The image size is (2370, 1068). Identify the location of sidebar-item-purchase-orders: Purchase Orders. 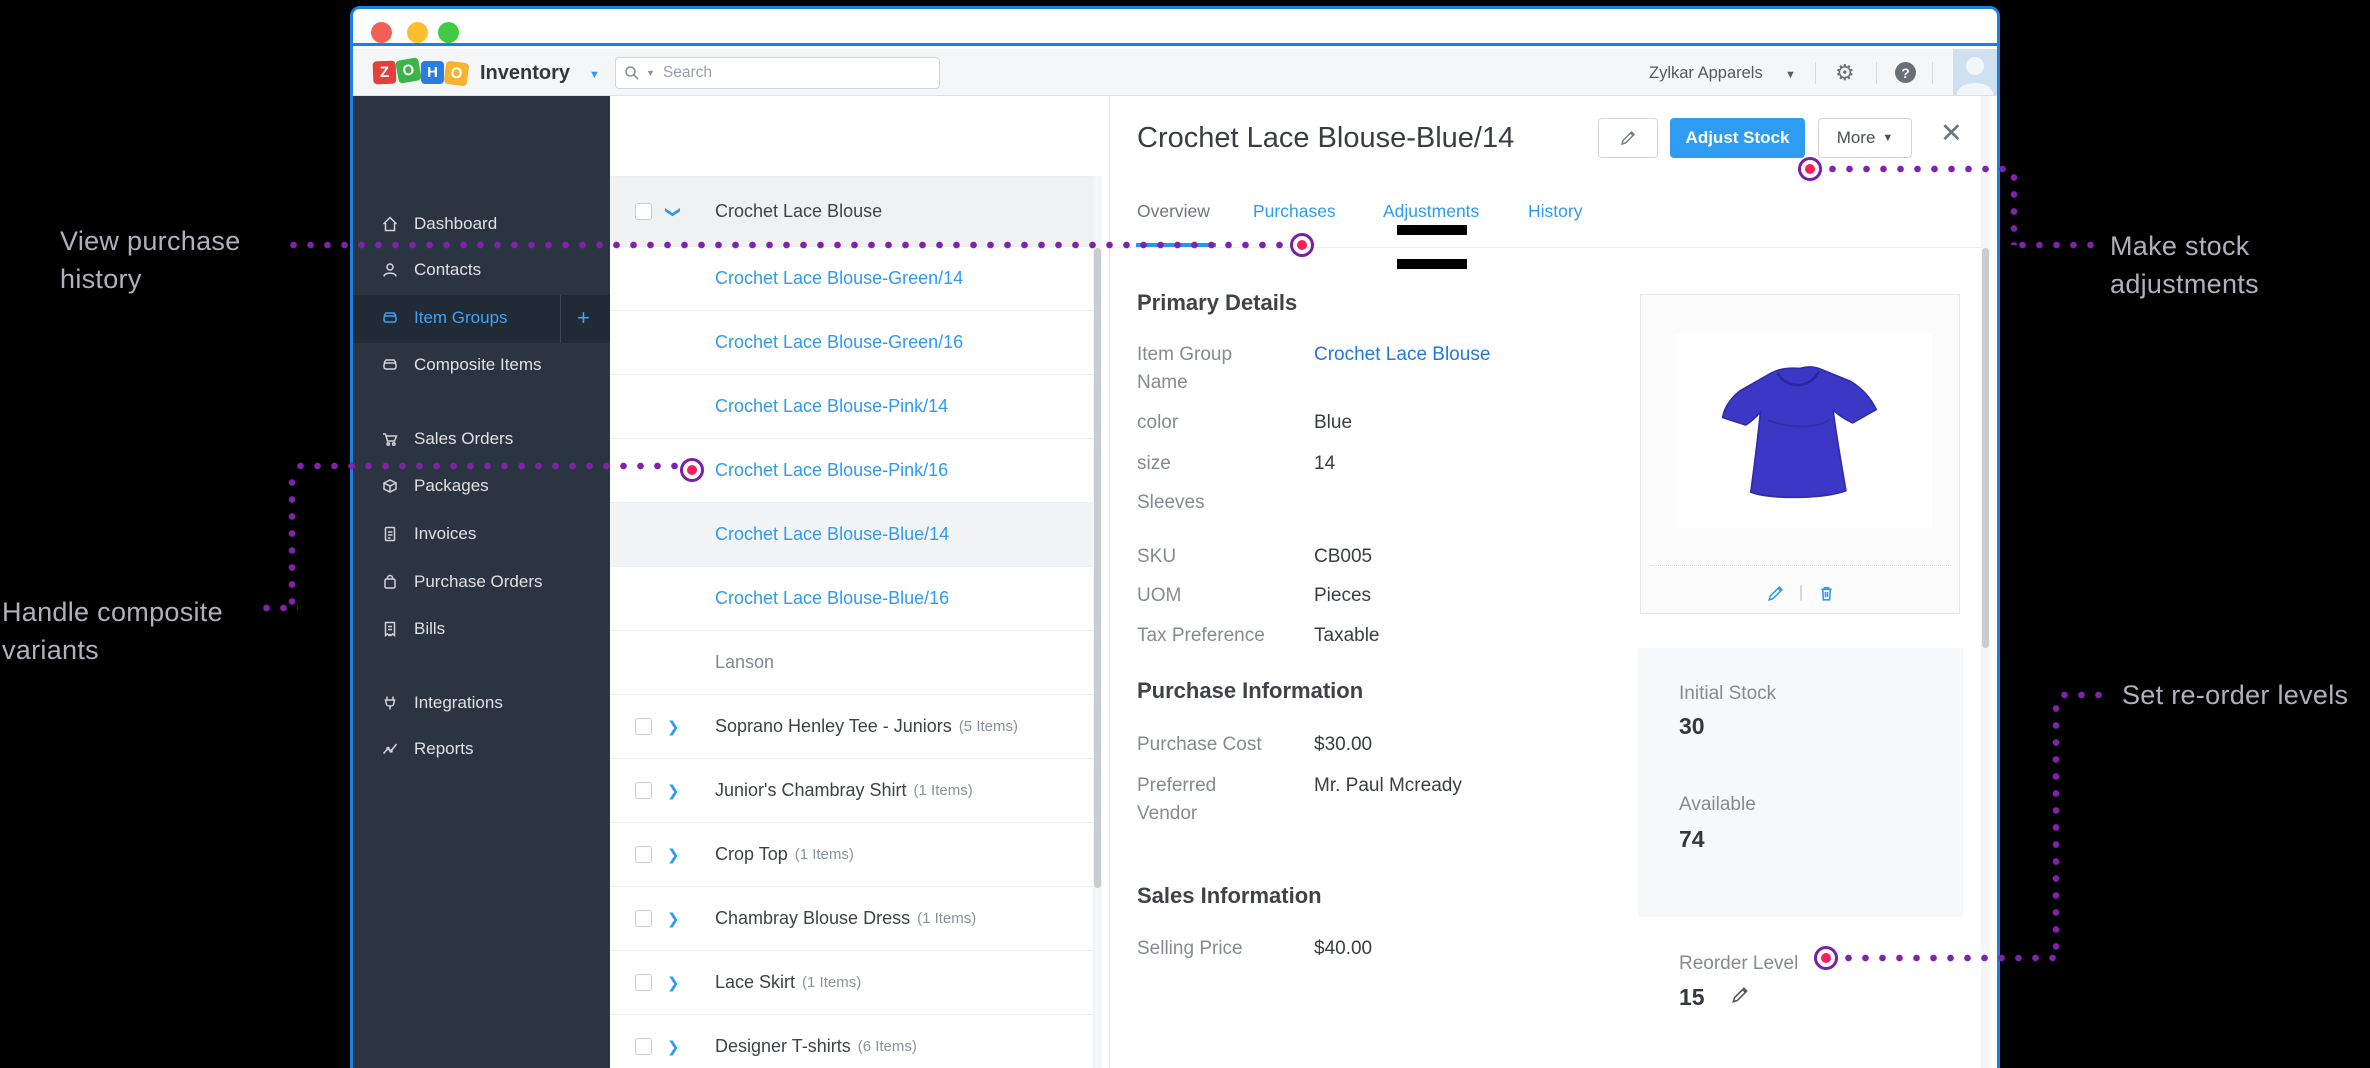
(481, 582).